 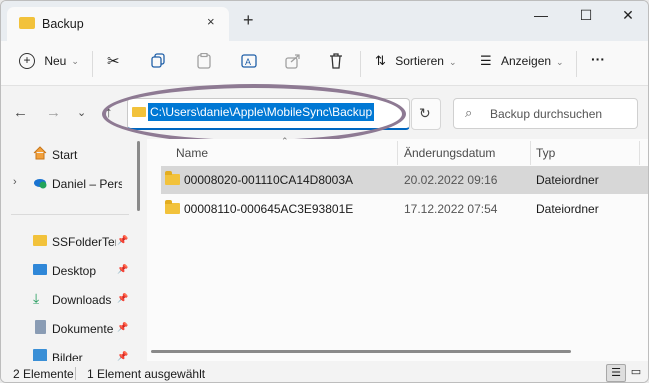 I want to click on desktop-icon, so click(x=40, y=269).